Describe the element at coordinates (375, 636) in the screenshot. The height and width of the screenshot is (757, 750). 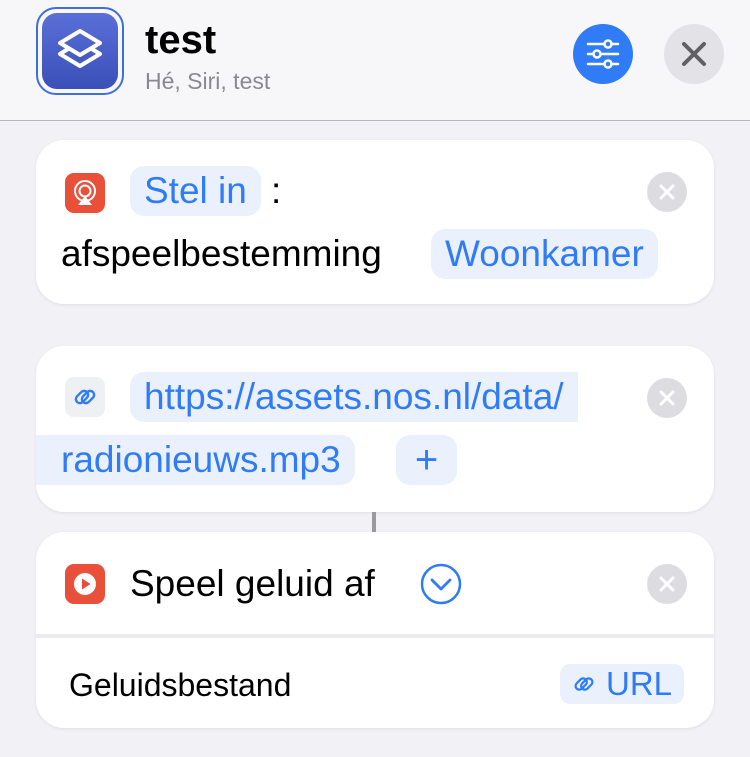
I see `divider` at that location.